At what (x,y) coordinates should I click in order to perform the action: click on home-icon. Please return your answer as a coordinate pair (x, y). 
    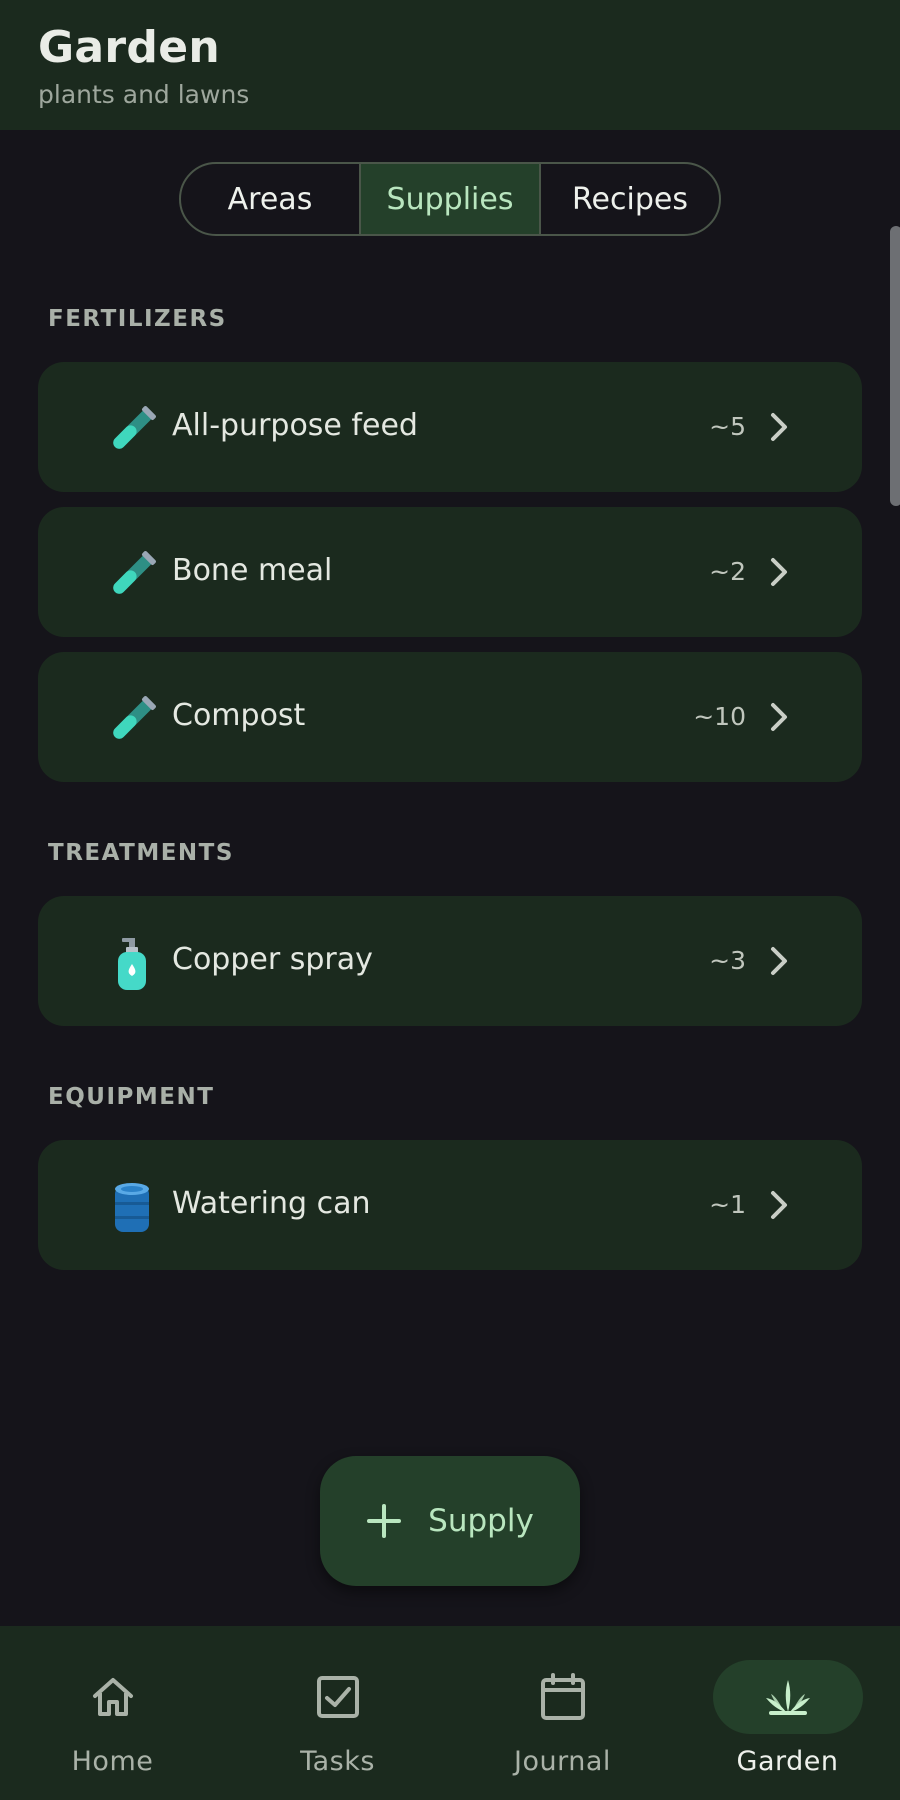
    Looking at the image, I should click on (112, 1697).